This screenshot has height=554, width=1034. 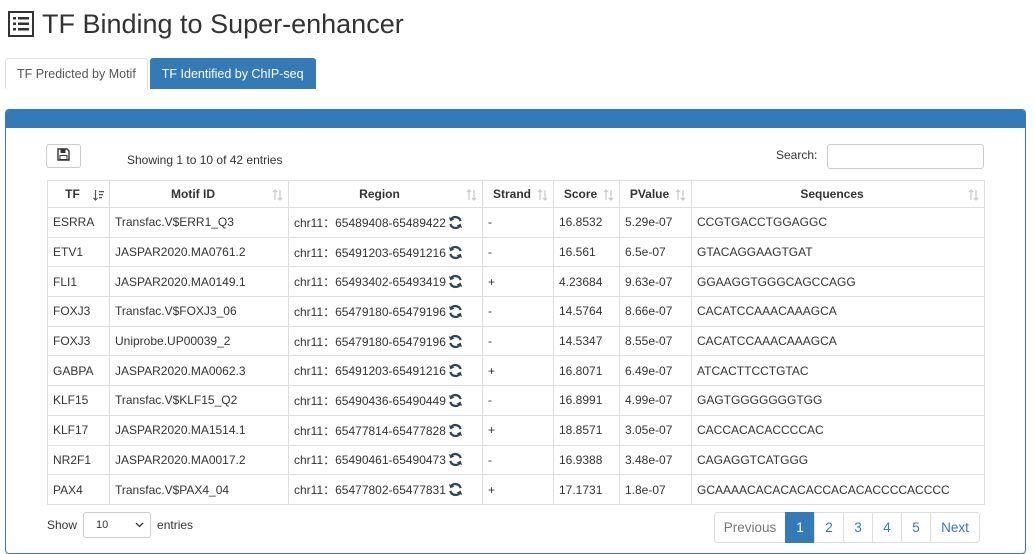 I want to click on cell-pvalue: 5.29e-07, so click(x=655, y=222).